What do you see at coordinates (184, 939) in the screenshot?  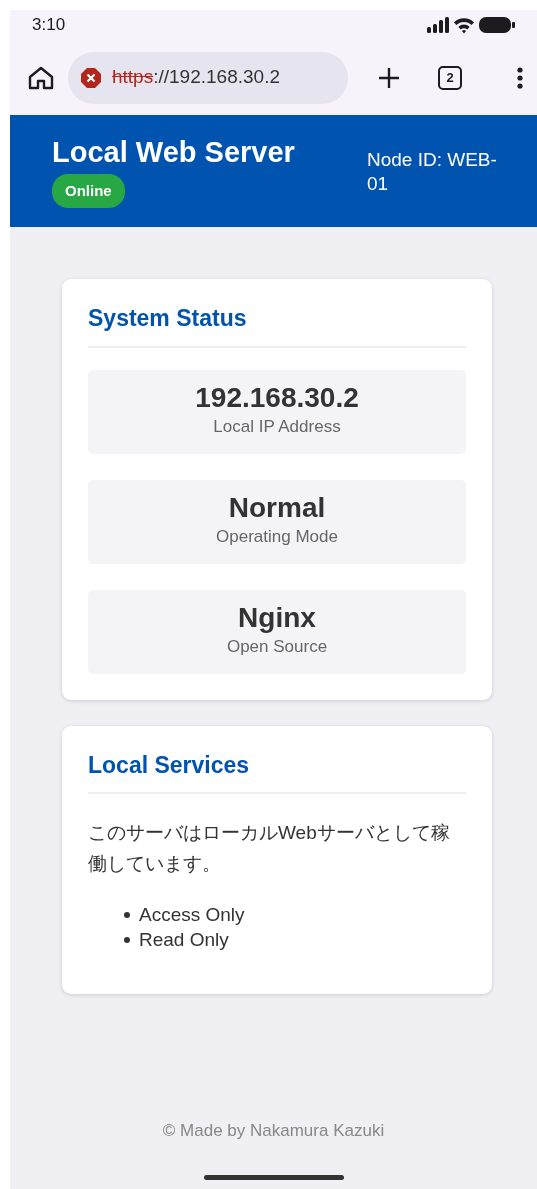 I see `list-item: Read Only` at bounding box center [184, 939].